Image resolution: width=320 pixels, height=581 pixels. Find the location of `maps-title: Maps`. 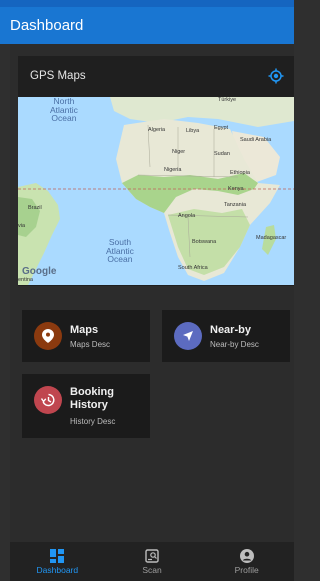

maps-title: Maps is located at coordinates (84, 330).